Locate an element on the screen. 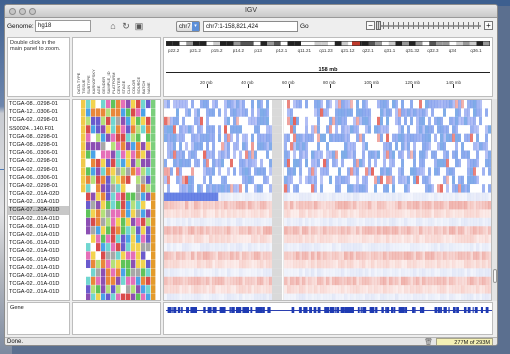 The image size is (510, 354). gene-track-features is located at coordinates (328, 319).